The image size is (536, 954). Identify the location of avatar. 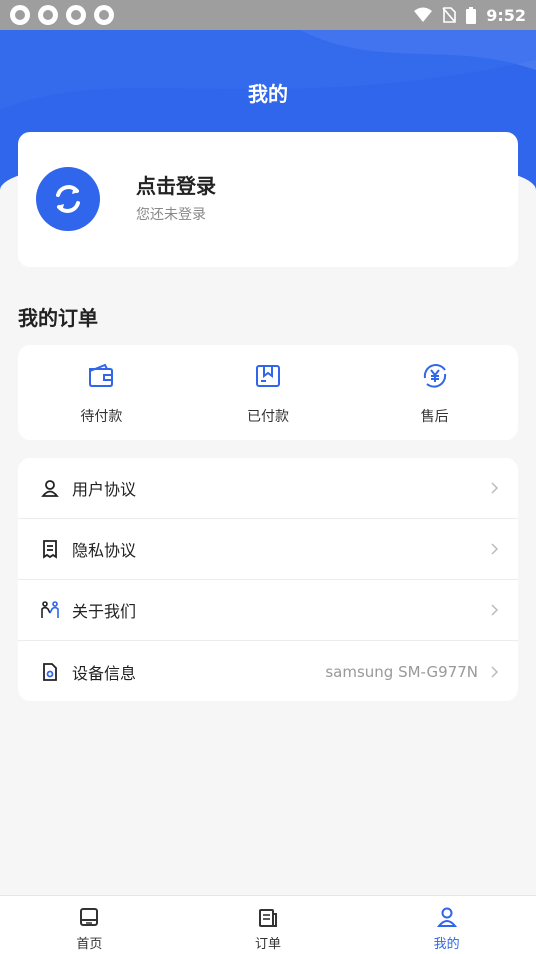
(68, 199).